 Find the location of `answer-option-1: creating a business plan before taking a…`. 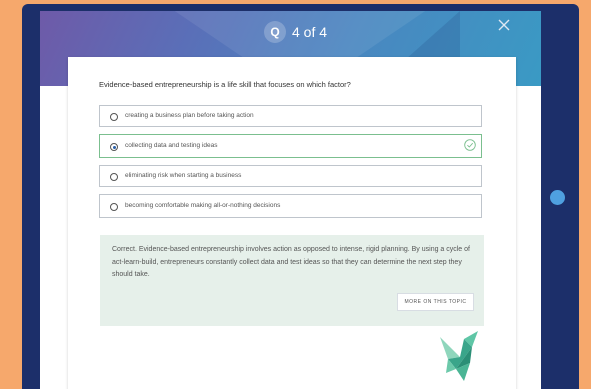

answer-option-1: creating a business plan before taking a… is located at coordinates (290, 116).